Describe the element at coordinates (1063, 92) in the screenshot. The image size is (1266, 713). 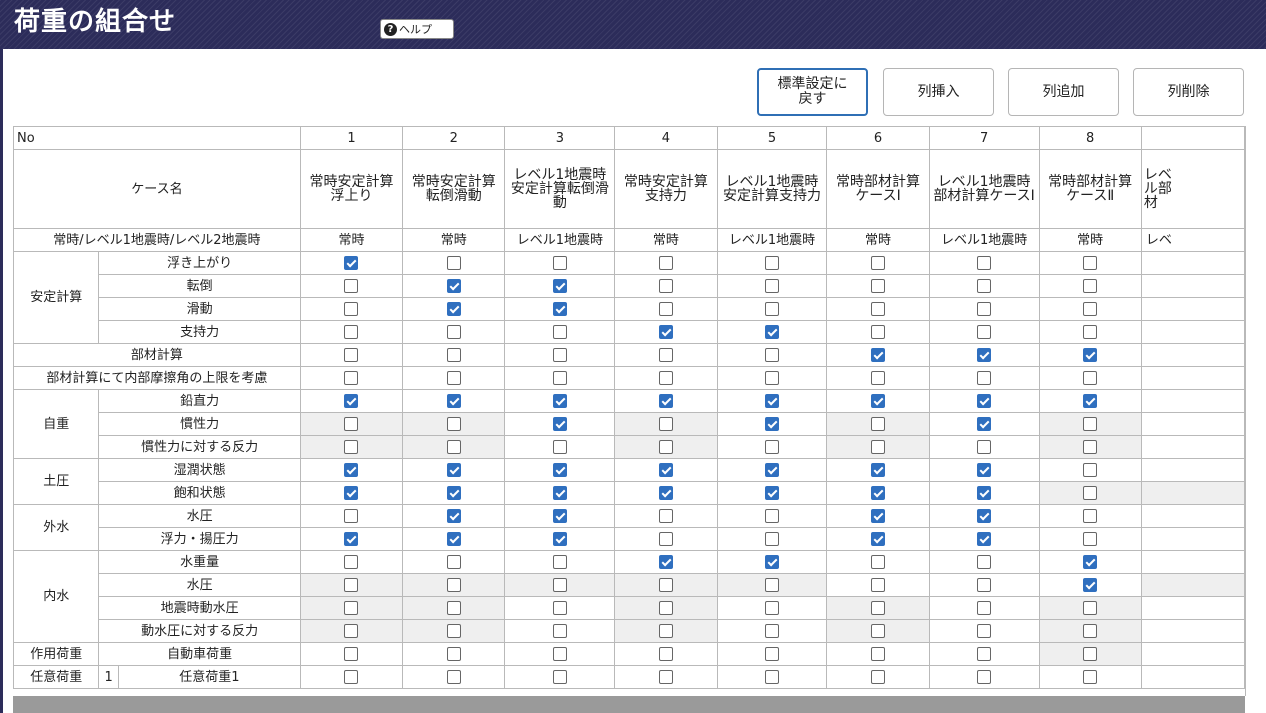
I see `add-column-button: 列追加` at that location.